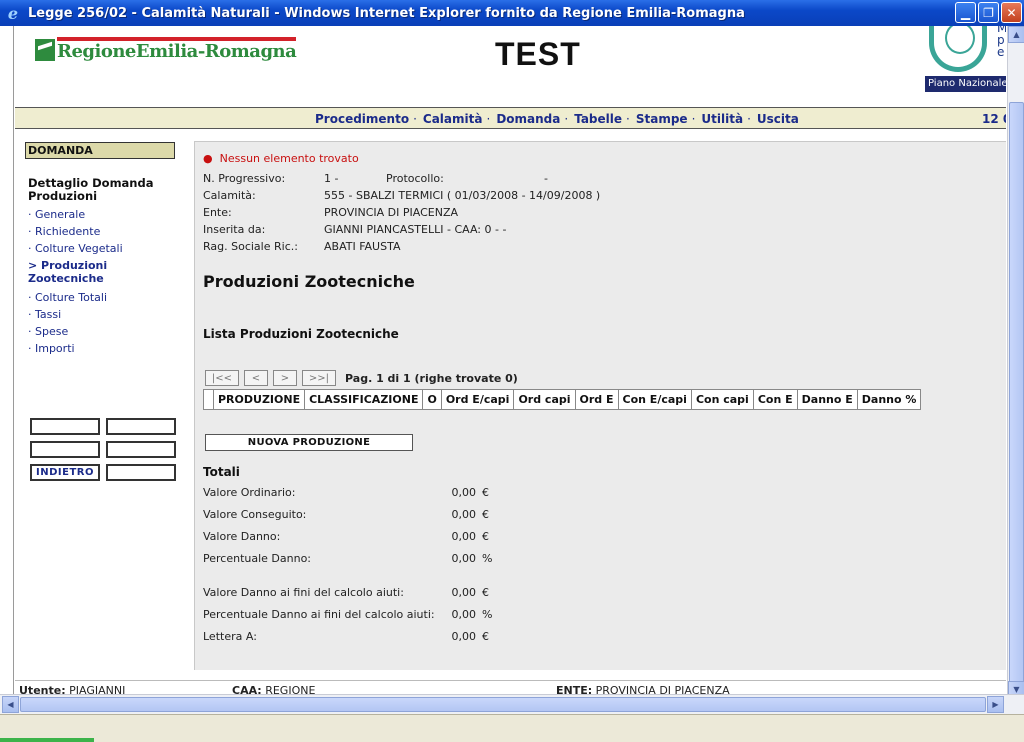  Describe the element at coordinates (105, 348) in the screenshot. I see `sidebar-link: · Importi` at that location.